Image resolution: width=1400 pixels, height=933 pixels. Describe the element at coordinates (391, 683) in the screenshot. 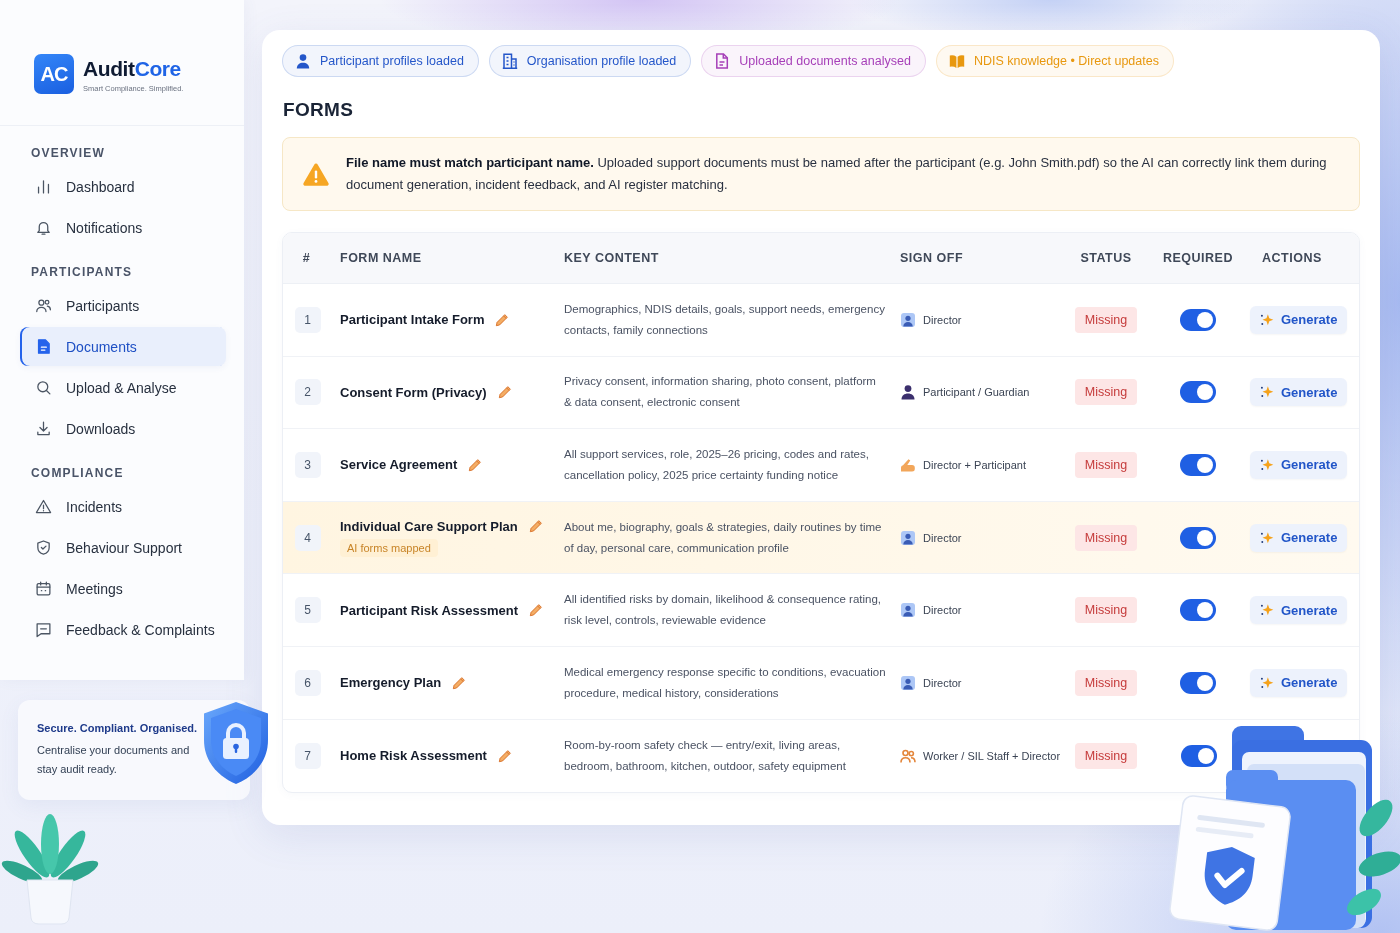

I see `form-name: Emergency Plan` at that location.